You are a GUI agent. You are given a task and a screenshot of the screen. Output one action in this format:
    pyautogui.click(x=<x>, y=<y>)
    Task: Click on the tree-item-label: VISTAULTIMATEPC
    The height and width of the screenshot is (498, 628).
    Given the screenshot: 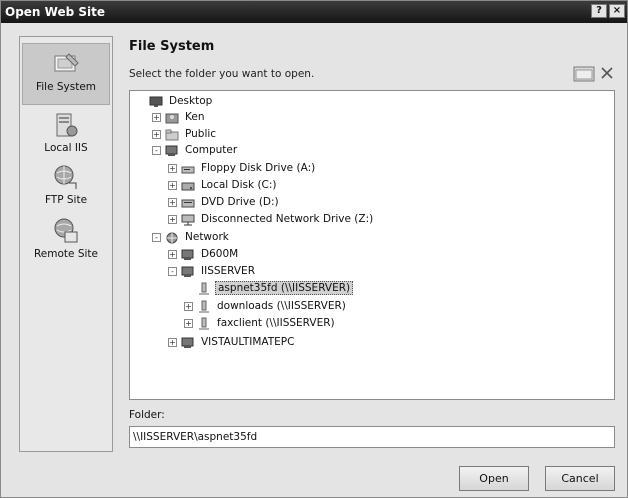 What is the action you would take?
    pyautogui.click(x=248, y=342)
    